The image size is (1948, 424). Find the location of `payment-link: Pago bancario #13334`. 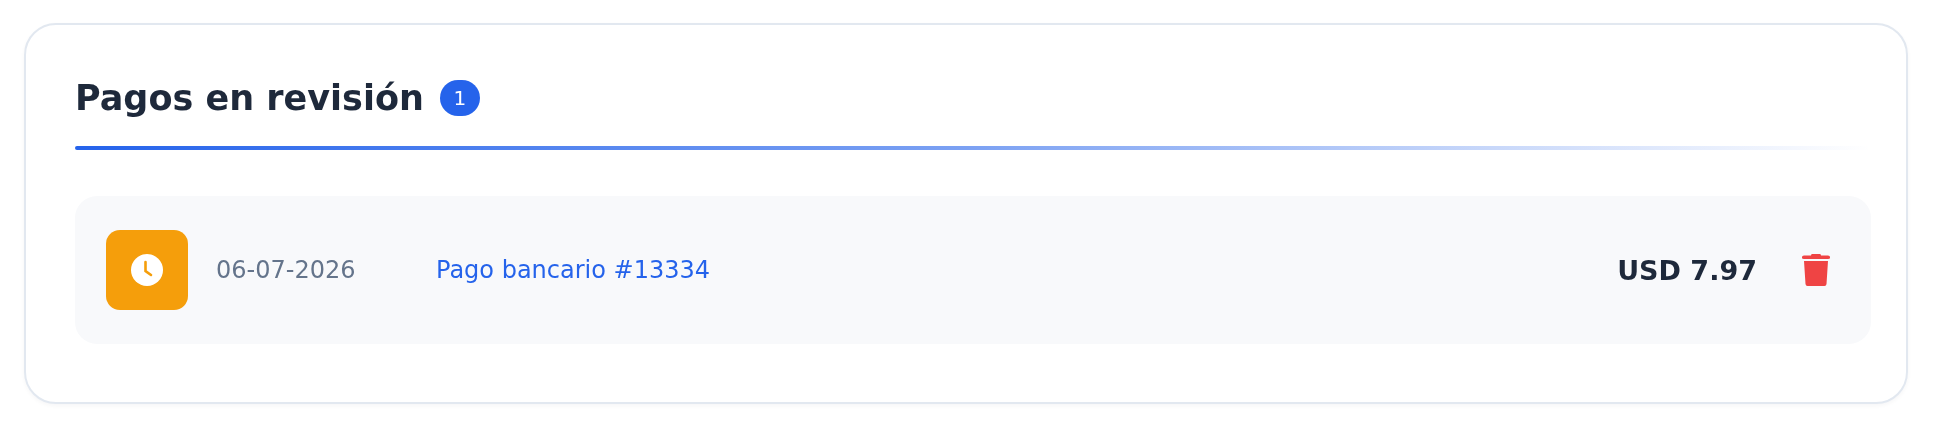

payment-link: Pago bancario #13334 is located at coordinates (573, 270).